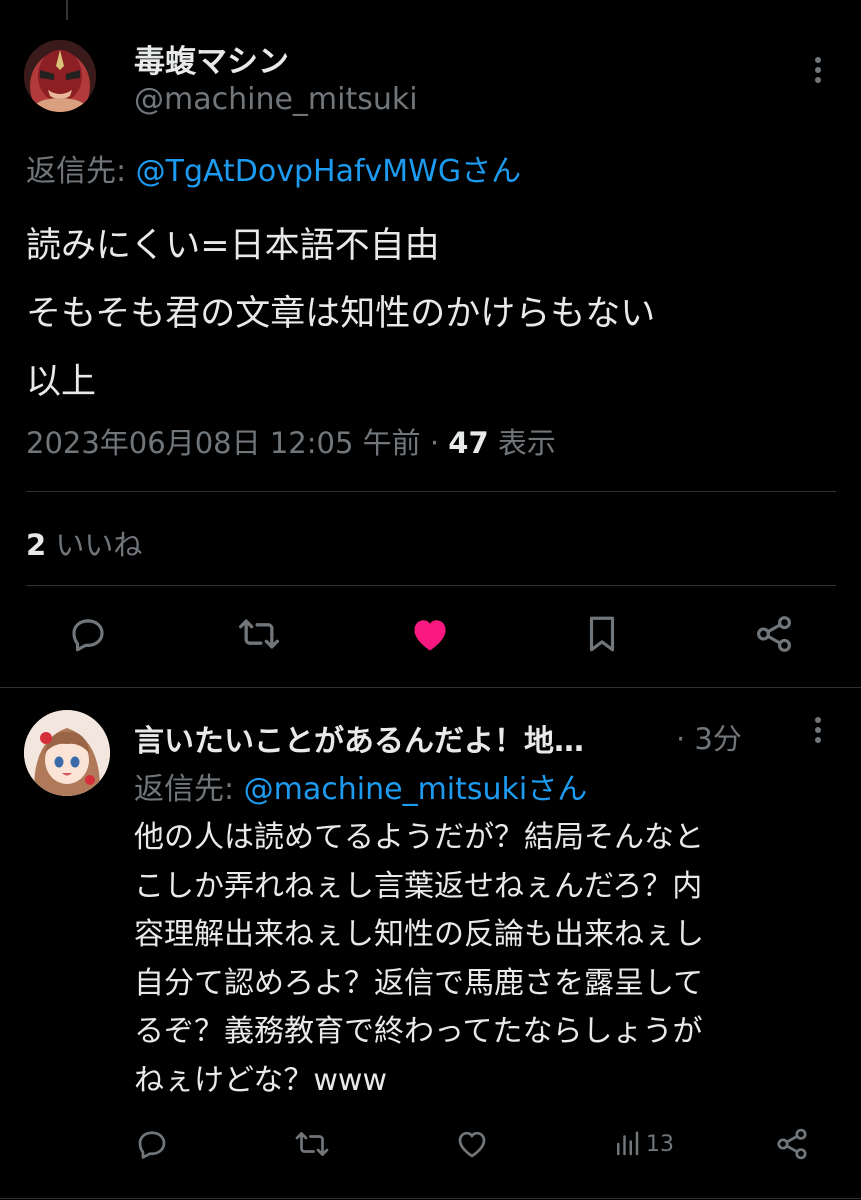 The image size is (861, 1200). I want to click on tweet-metadata: 2023年06月08日 12:05 午前 · 47 表示, so click(291, 441).